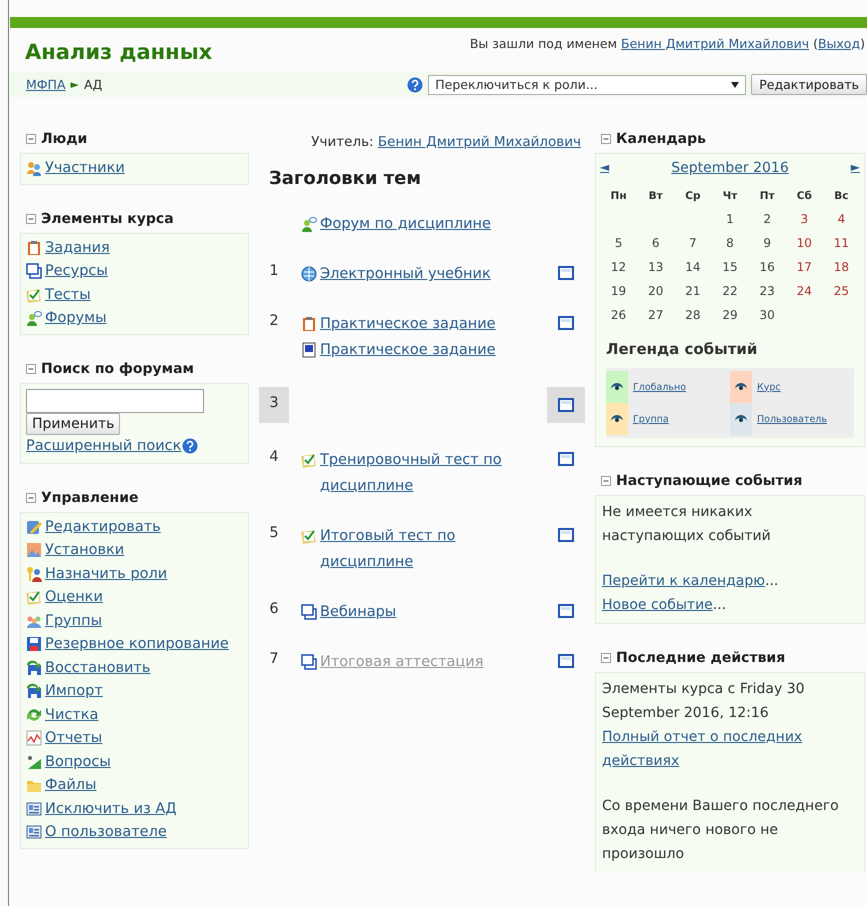 The height and width of the screenshot is (906, 867). Describe the element at coordinates (106, 832) in the screenshot. I see `menu-link: О пользователе` at that location.